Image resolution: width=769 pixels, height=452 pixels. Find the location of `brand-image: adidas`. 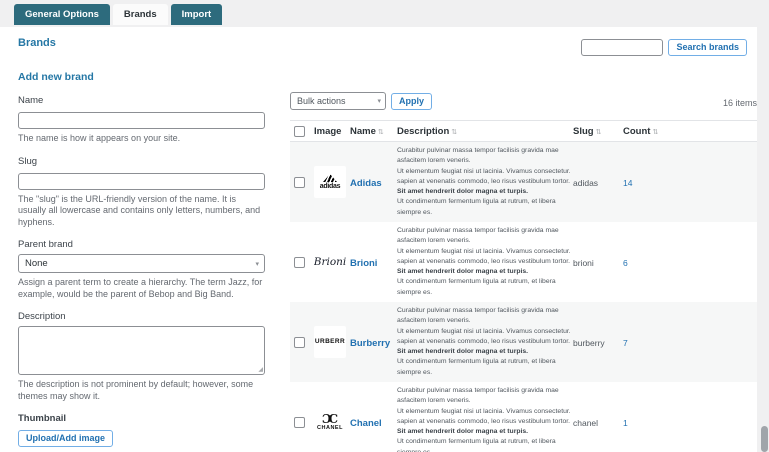

brand-image: adidas is located at coordinates (330, 182).